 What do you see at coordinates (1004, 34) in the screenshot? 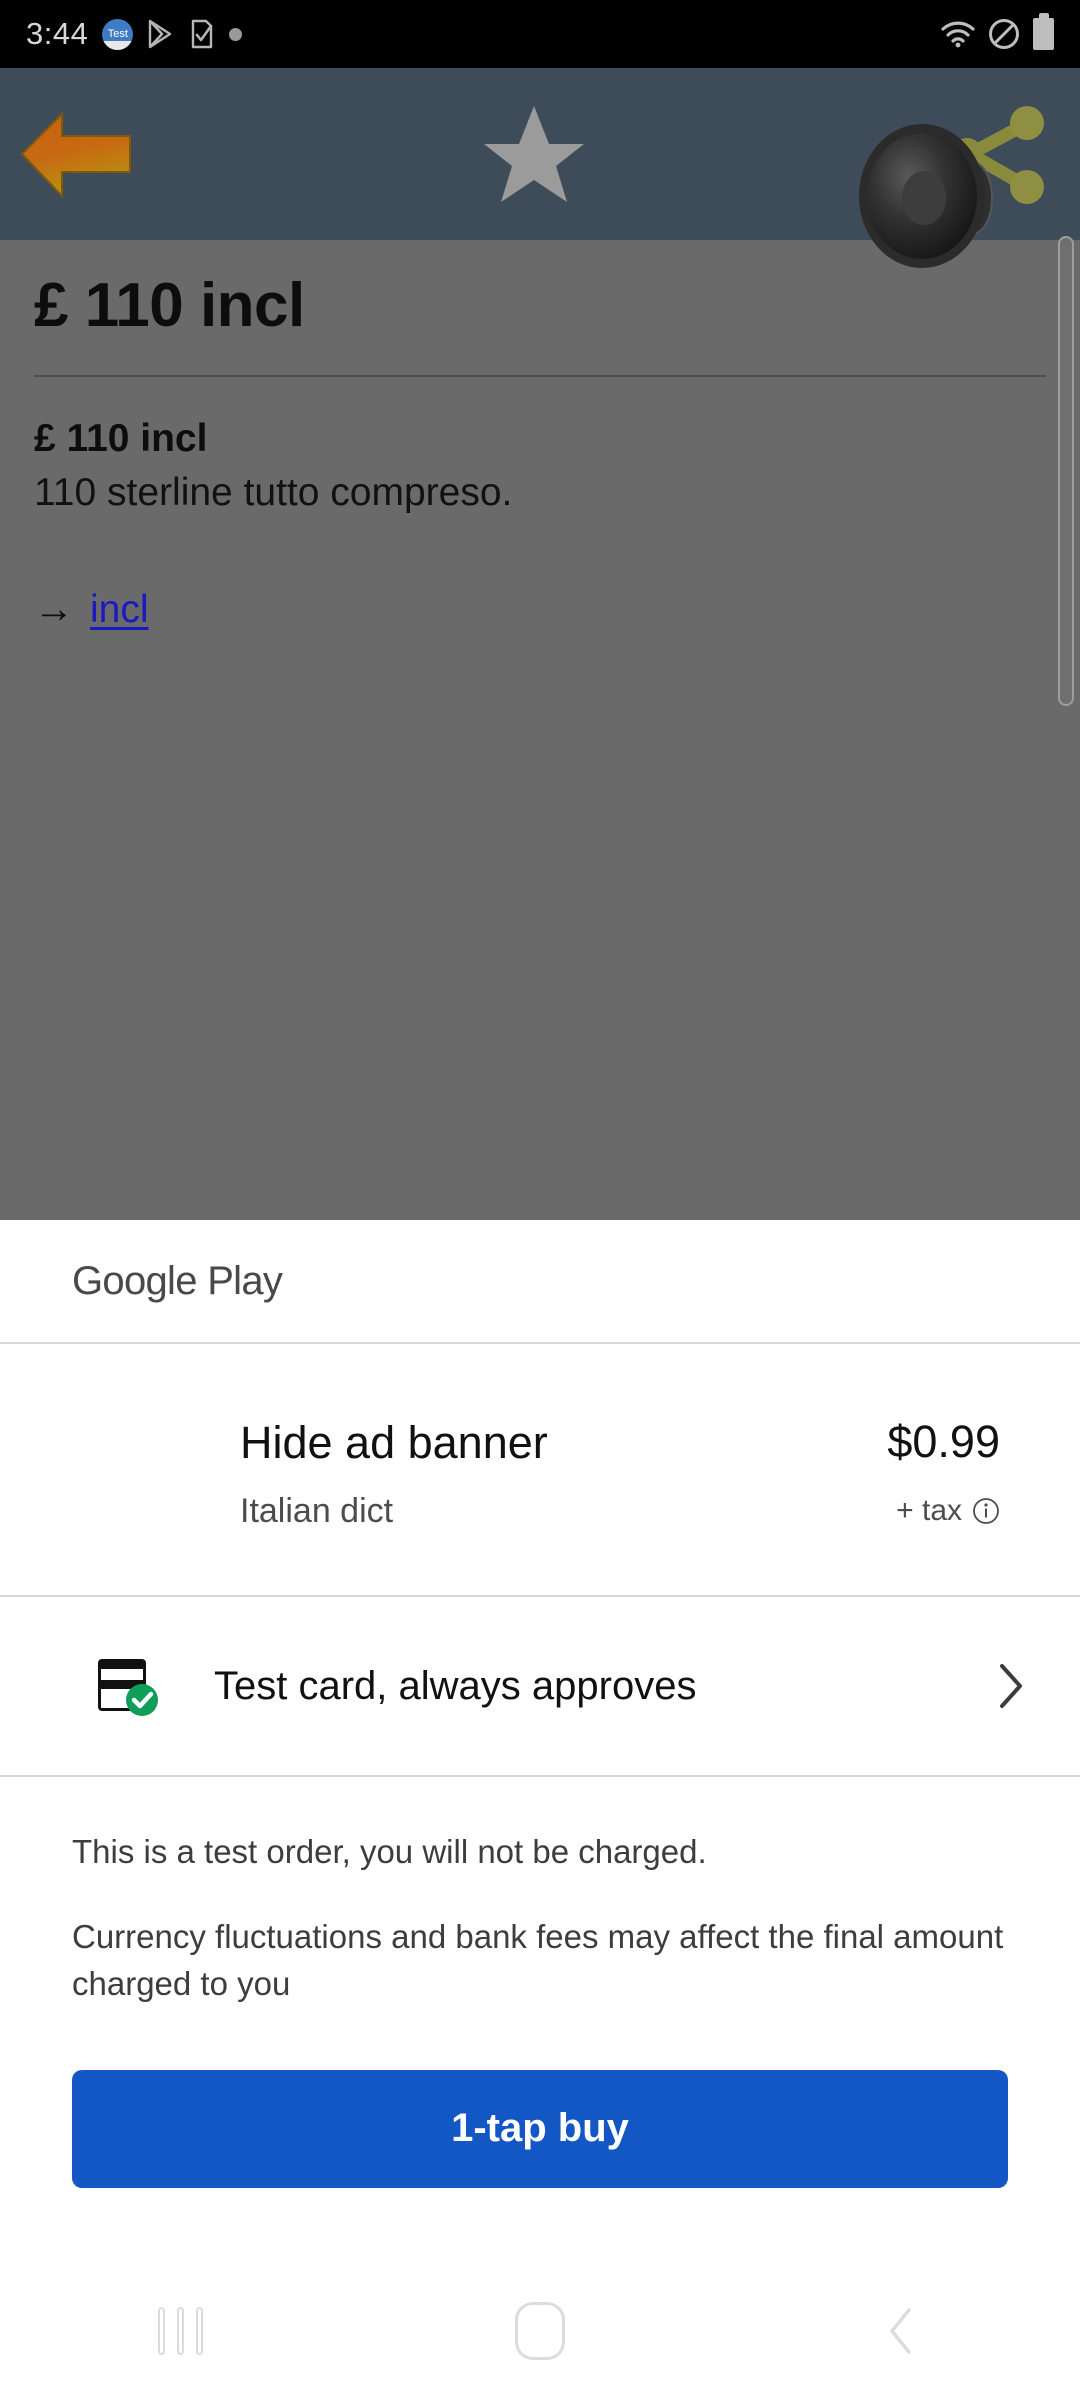
I see `do-not-disturb-icon` at bounding box center [1004, 34].